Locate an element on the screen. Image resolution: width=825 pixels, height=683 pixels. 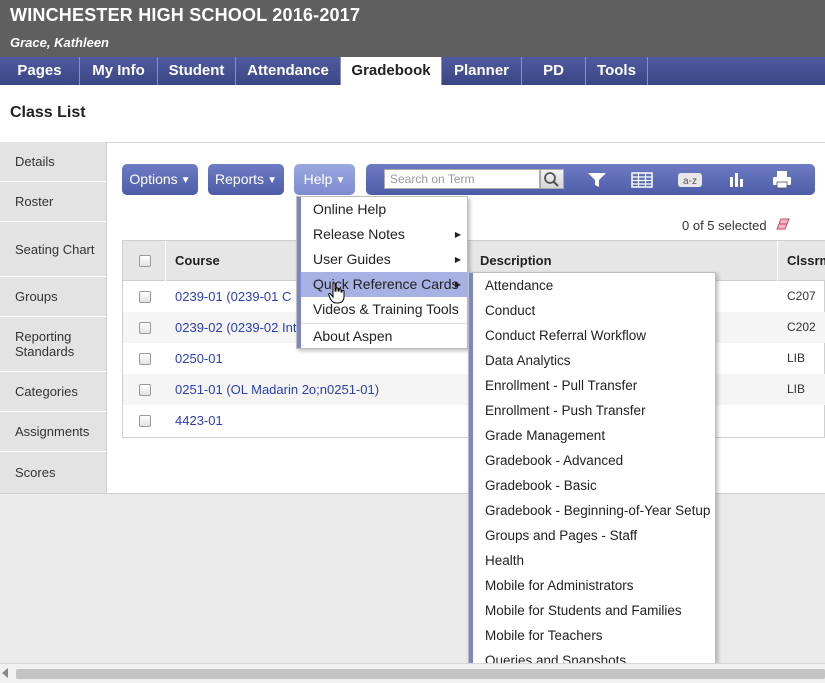
column-course: Course is located at coordinates (197, 261).